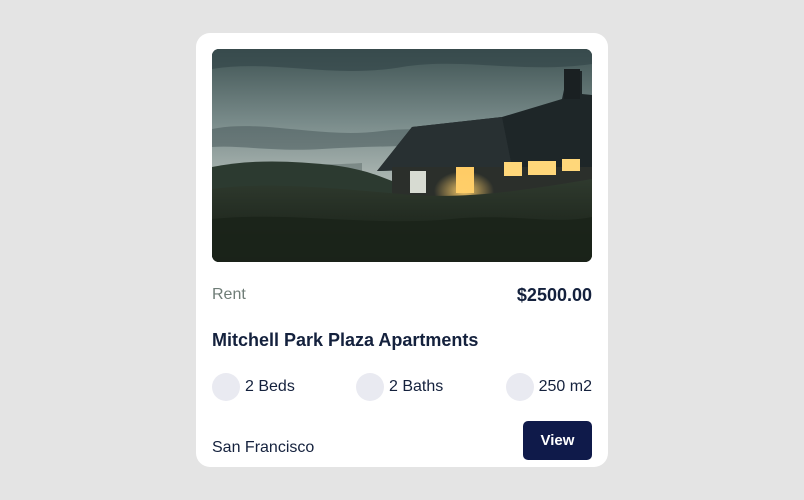  What do you see at coordinates (226, 387) in the screenshot?
I see `bed-icon` at bounding box center [226, 387].